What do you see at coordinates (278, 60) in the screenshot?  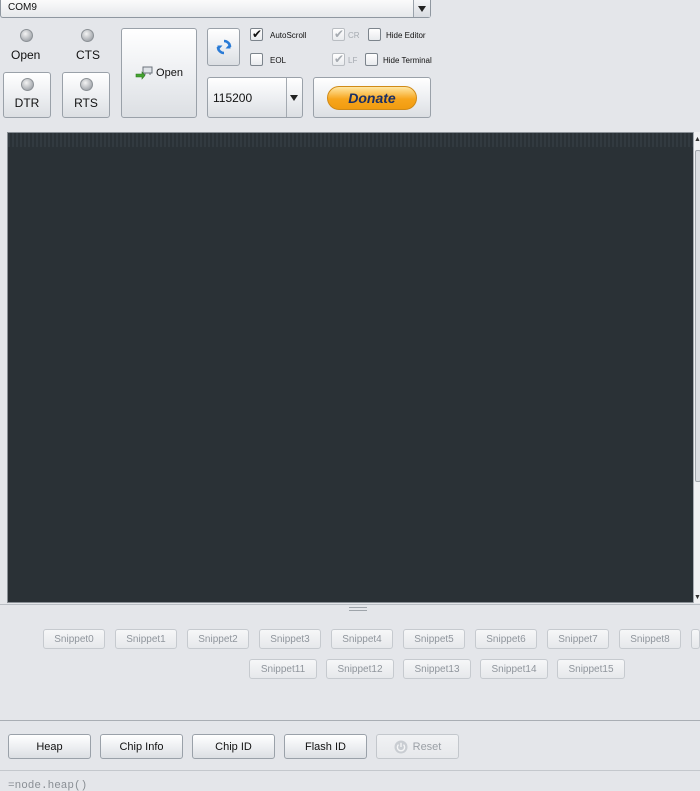 I see `eol-label: EOL` at bounding box center [278, 60].